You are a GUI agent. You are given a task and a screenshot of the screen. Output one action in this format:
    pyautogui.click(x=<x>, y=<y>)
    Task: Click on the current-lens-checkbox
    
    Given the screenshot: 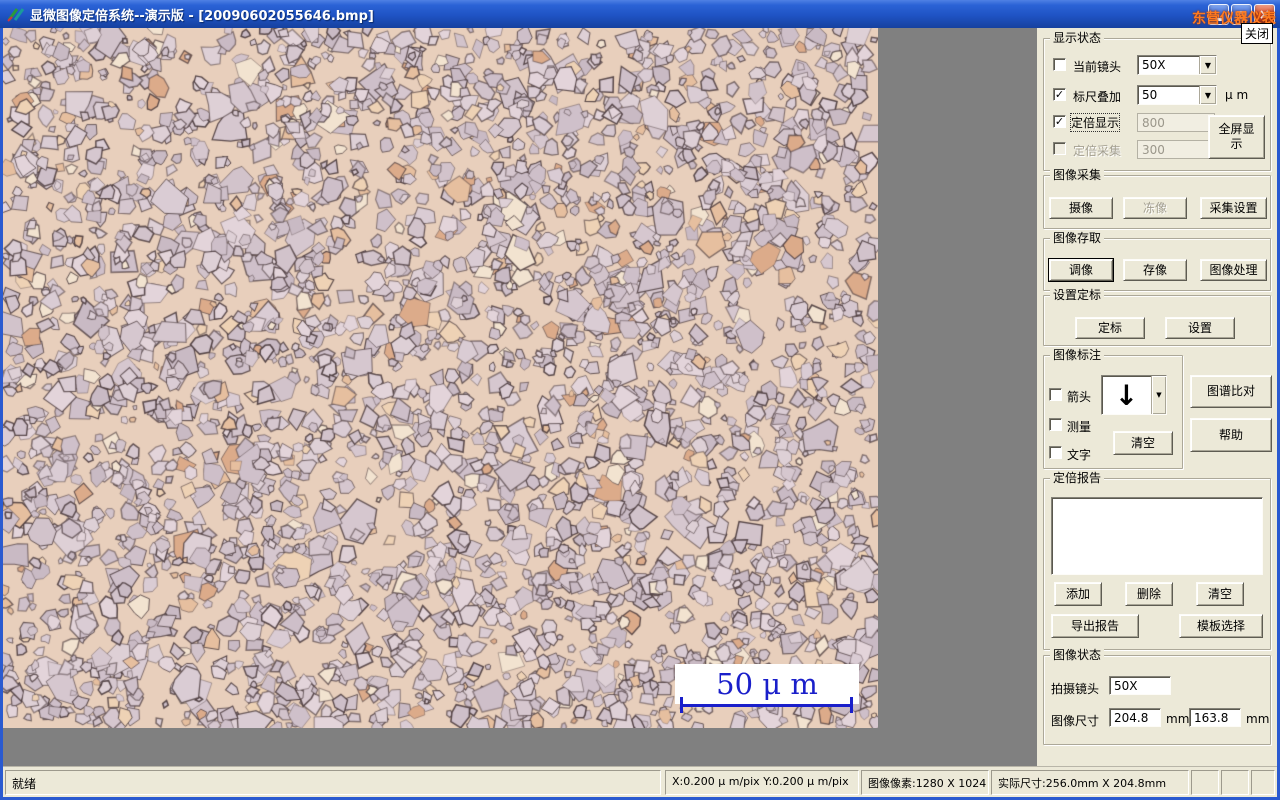 What is the action you would take?
    pyautogui.click(x=1059, y=64)
    